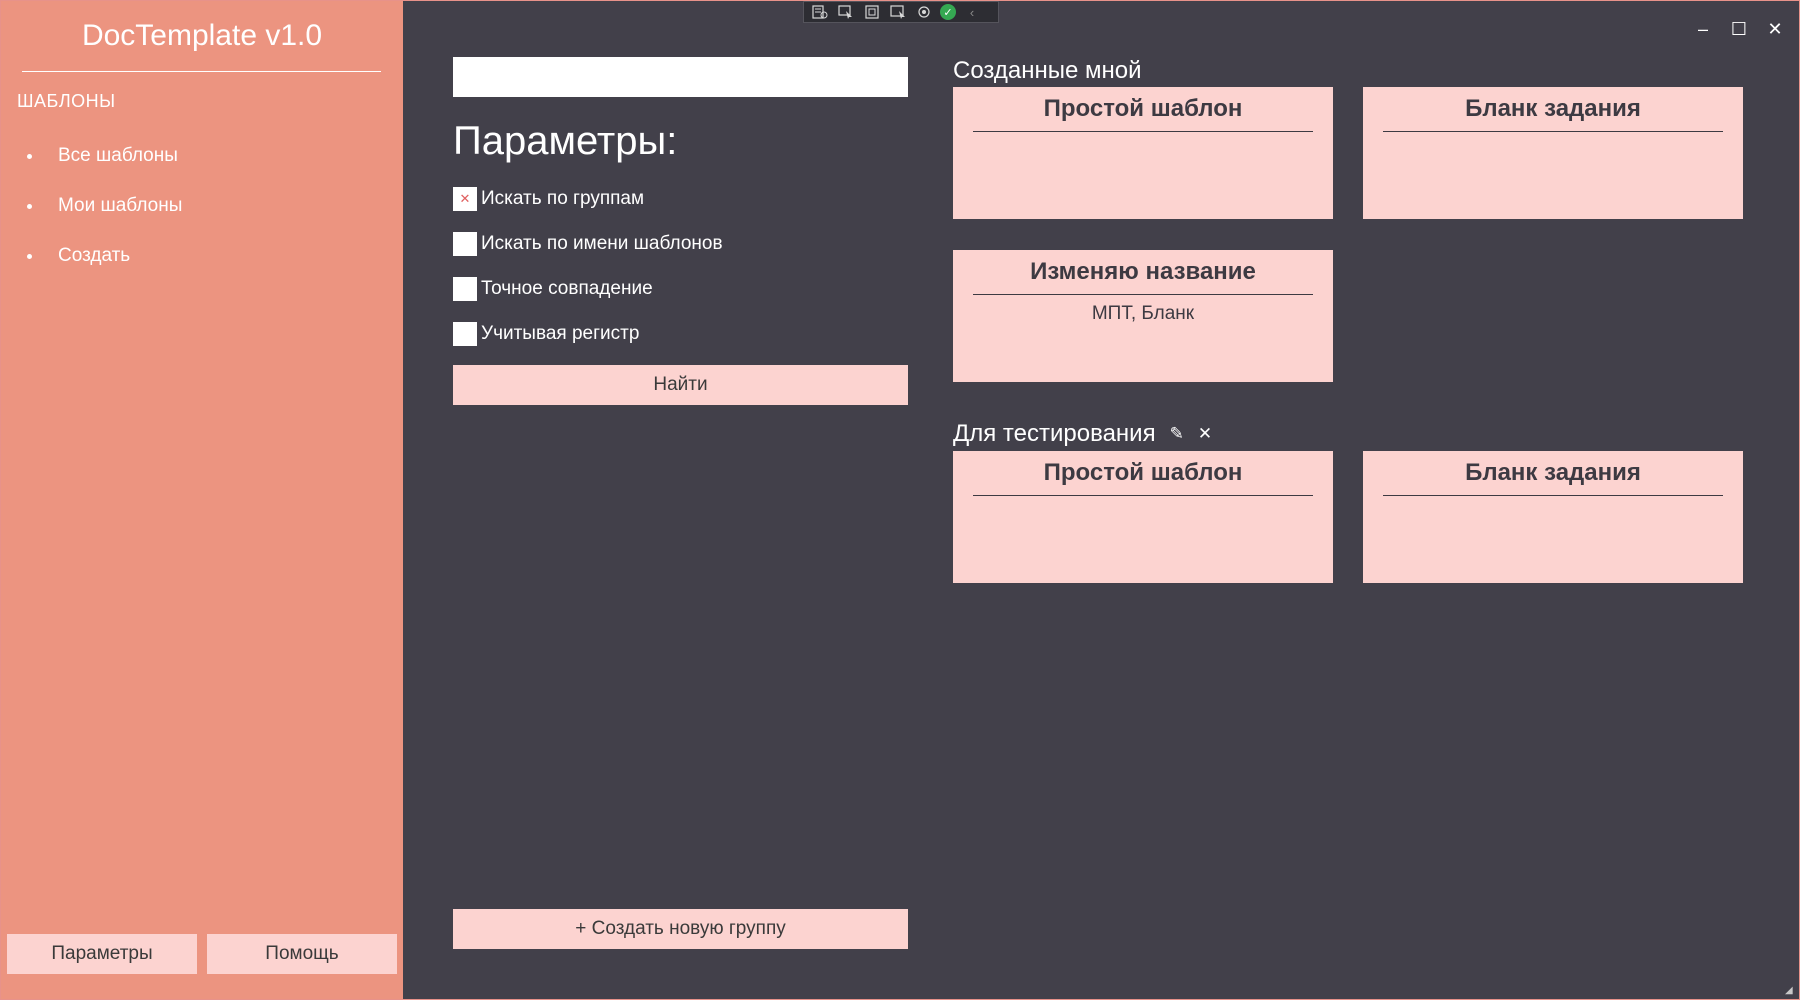  I want to click on window-controls: – ☐ ✕, so click(1739, 29).